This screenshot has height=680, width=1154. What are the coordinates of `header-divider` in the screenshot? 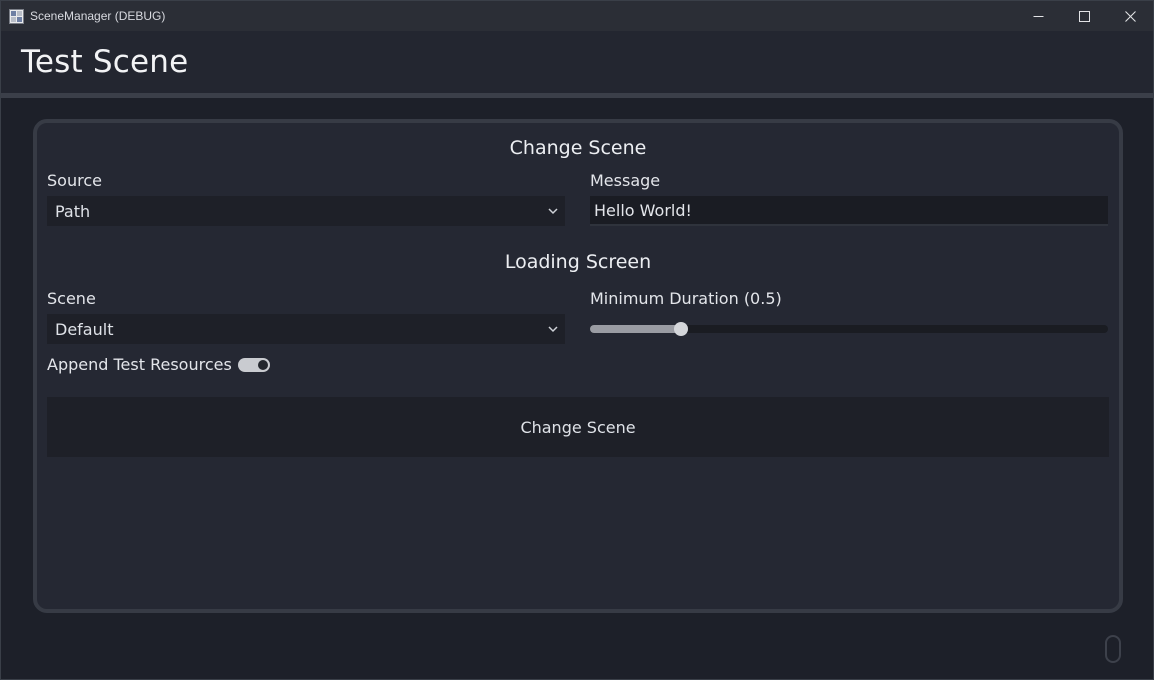 It's located at (577, 95).